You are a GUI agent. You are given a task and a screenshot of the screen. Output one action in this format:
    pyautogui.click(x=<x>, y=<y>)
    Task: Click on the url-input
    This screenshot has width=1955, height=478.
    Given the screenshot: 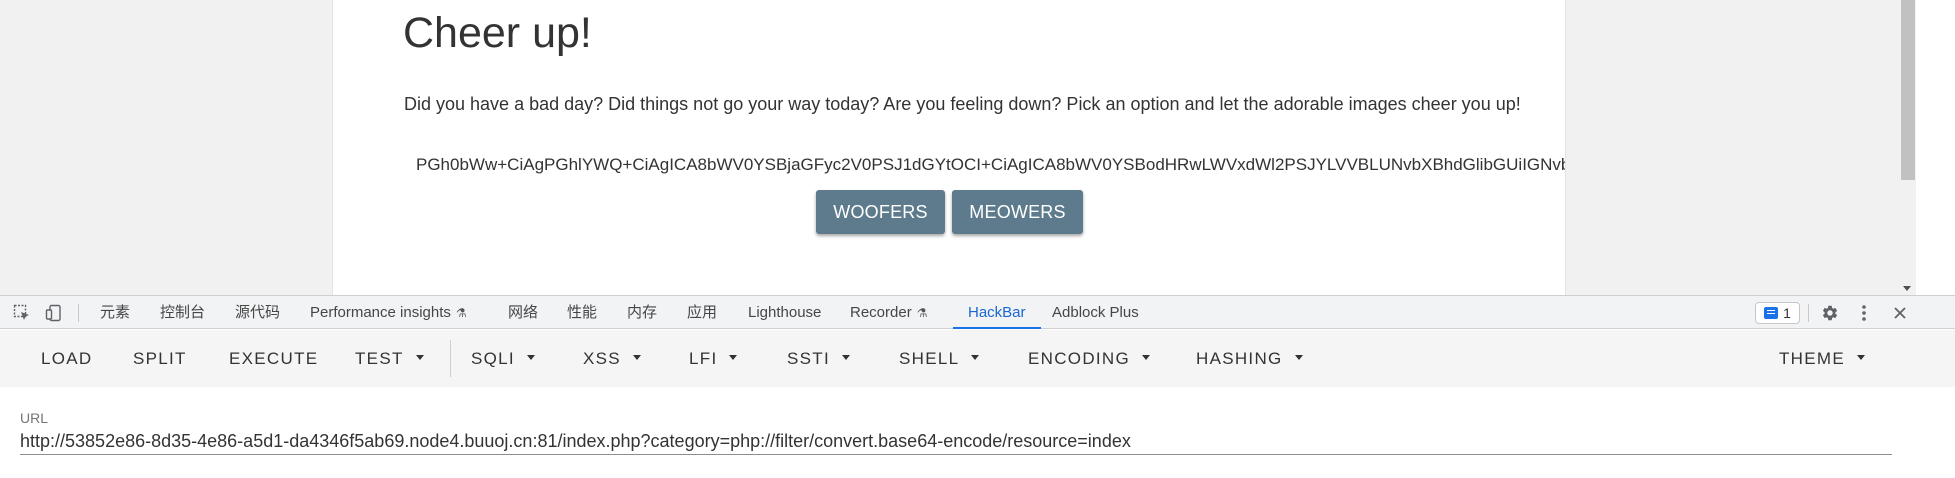 What is the action you would take?
    pyautogui.click(x=956, y=442)
    